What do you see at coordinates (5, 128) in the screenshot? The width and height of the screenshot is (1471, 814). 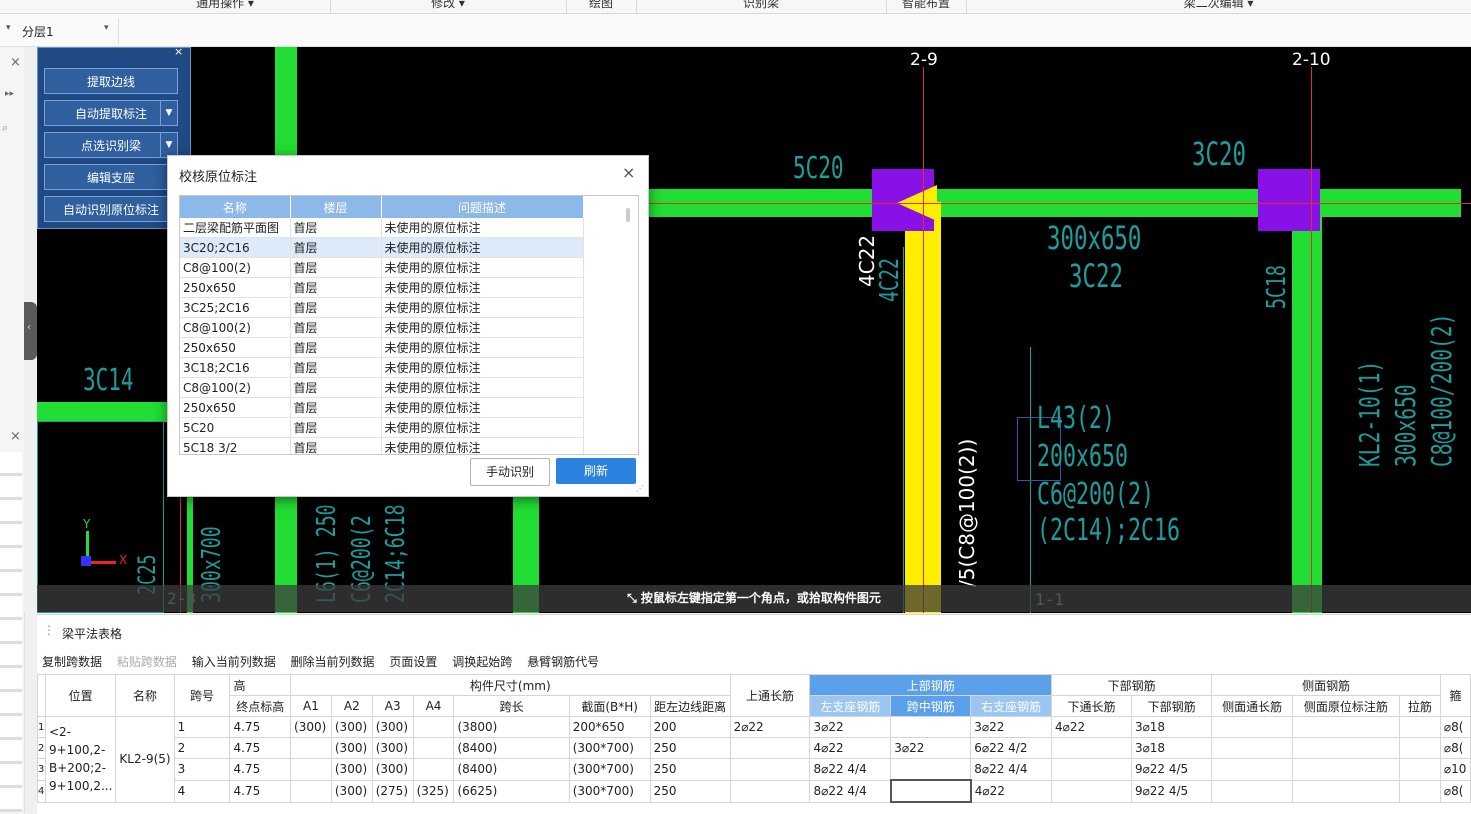 I see `search-icon: ⌕` at bounding box center [5, 128].